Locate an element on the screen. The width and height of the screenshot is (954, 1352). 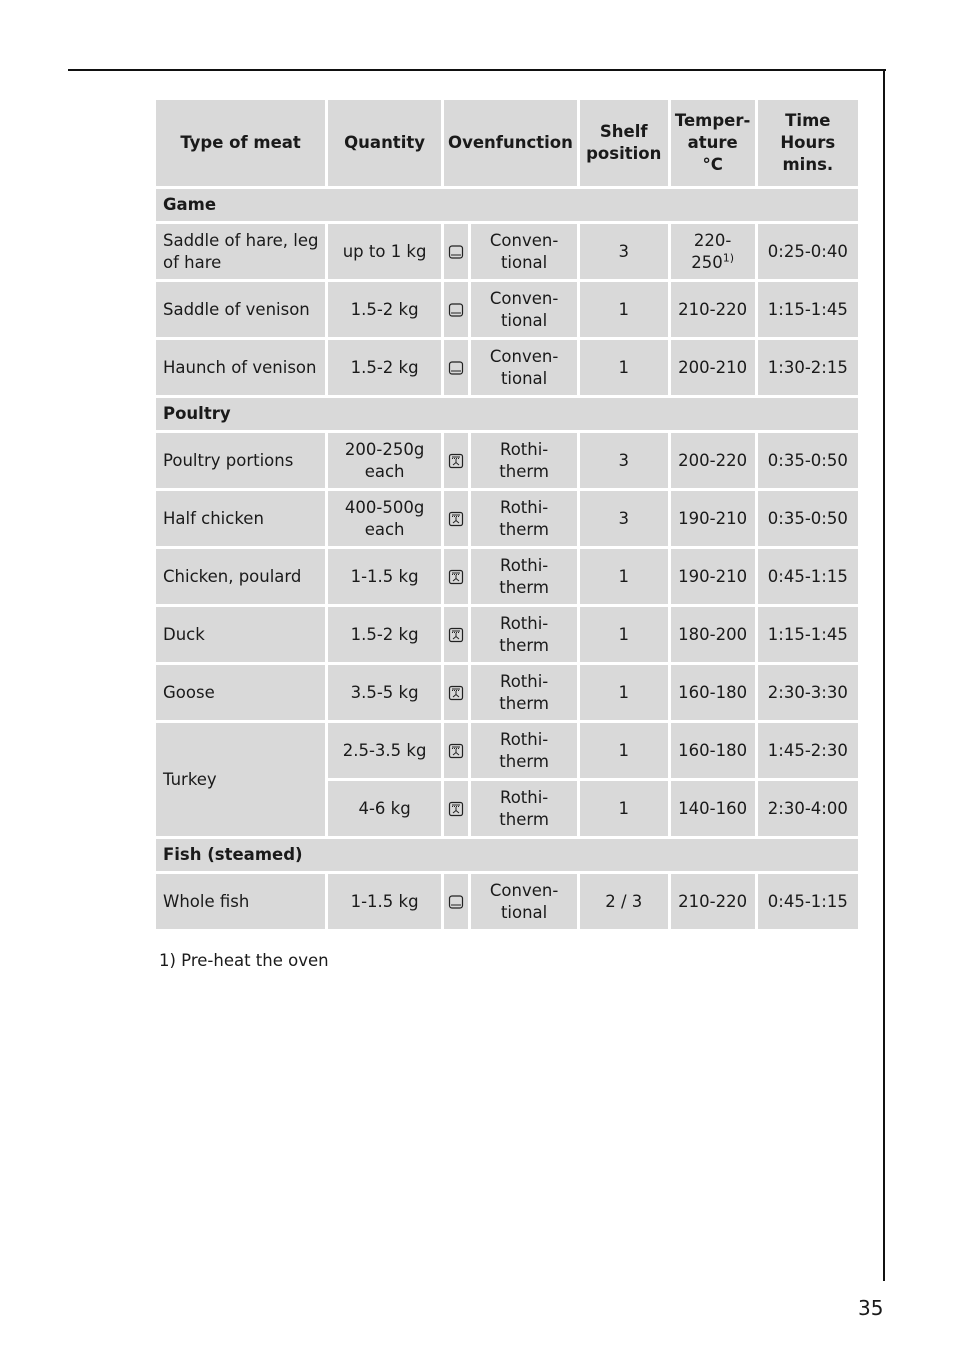
time-cell: 2:30-3:30 is located at coordinates (807, 692).